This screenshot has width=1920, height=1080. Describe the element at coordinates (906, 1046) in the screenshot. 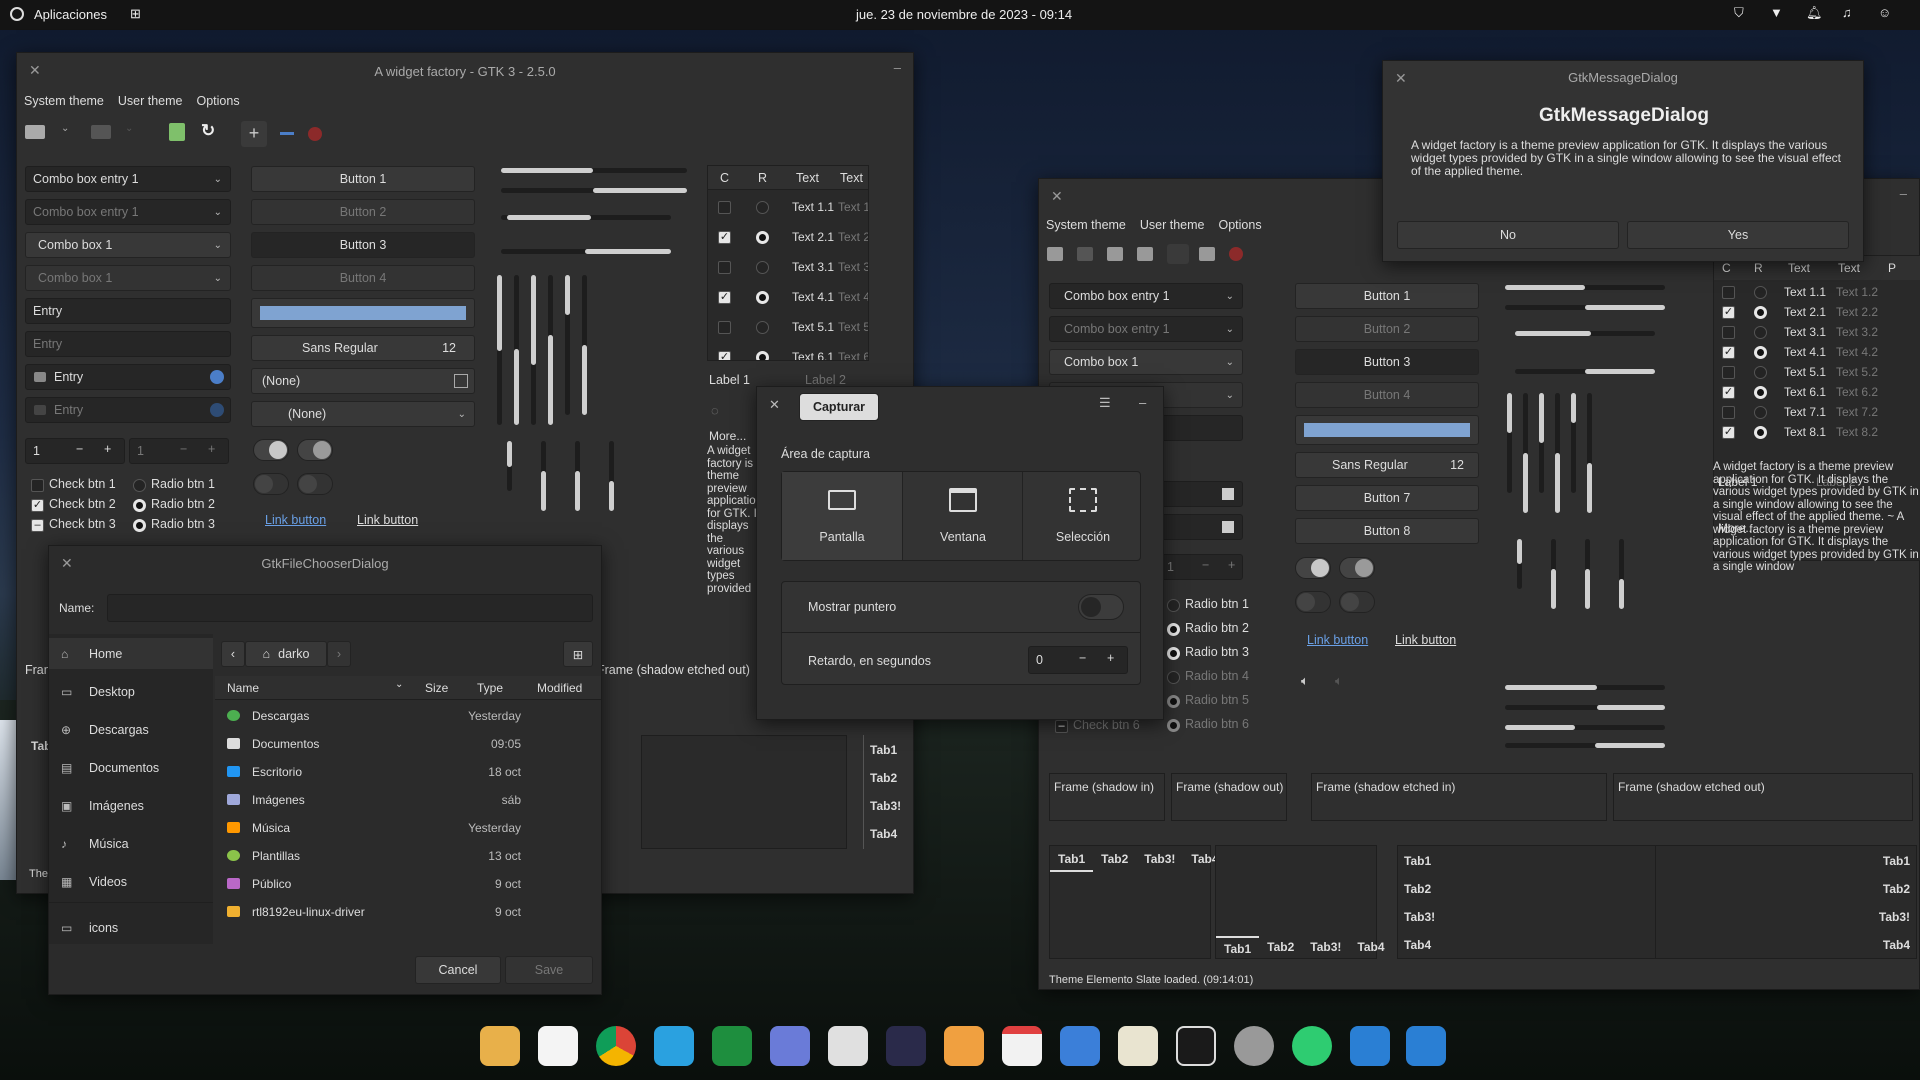

I see `video-player-icon` at that location.